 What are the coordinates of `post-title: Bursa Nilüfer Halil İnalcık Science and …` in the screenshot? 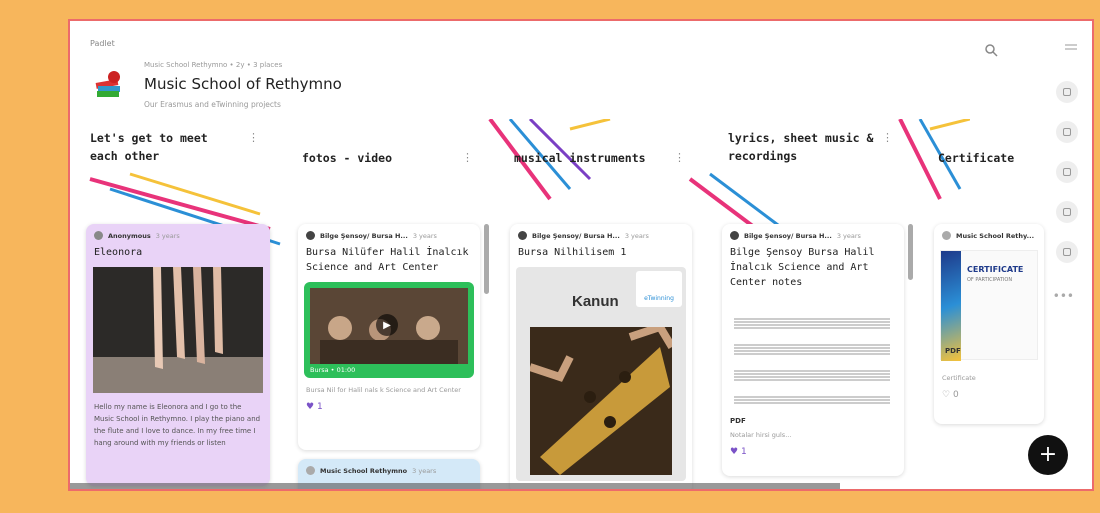 It's located at (387, 260).